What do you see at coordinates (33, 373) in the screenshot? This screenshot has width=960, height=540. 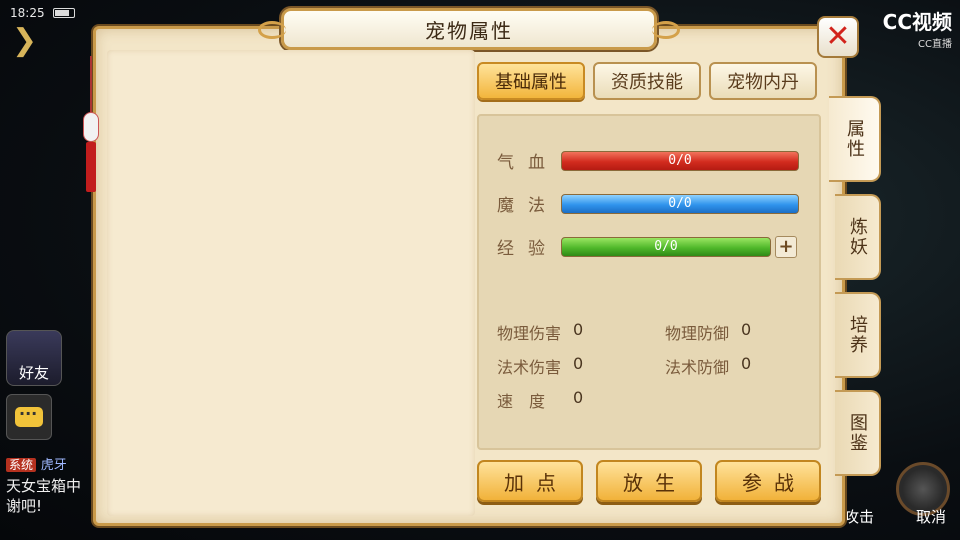 I see `friends-label: 好友` at bounding box center [33, 373].